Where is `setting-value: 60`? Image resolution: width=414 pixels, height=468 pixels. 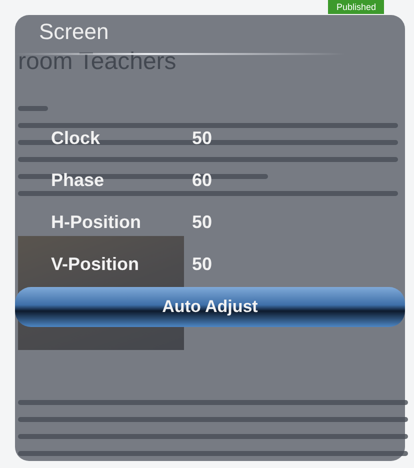
setting-value: 60 is located at coordinates (202, 180).